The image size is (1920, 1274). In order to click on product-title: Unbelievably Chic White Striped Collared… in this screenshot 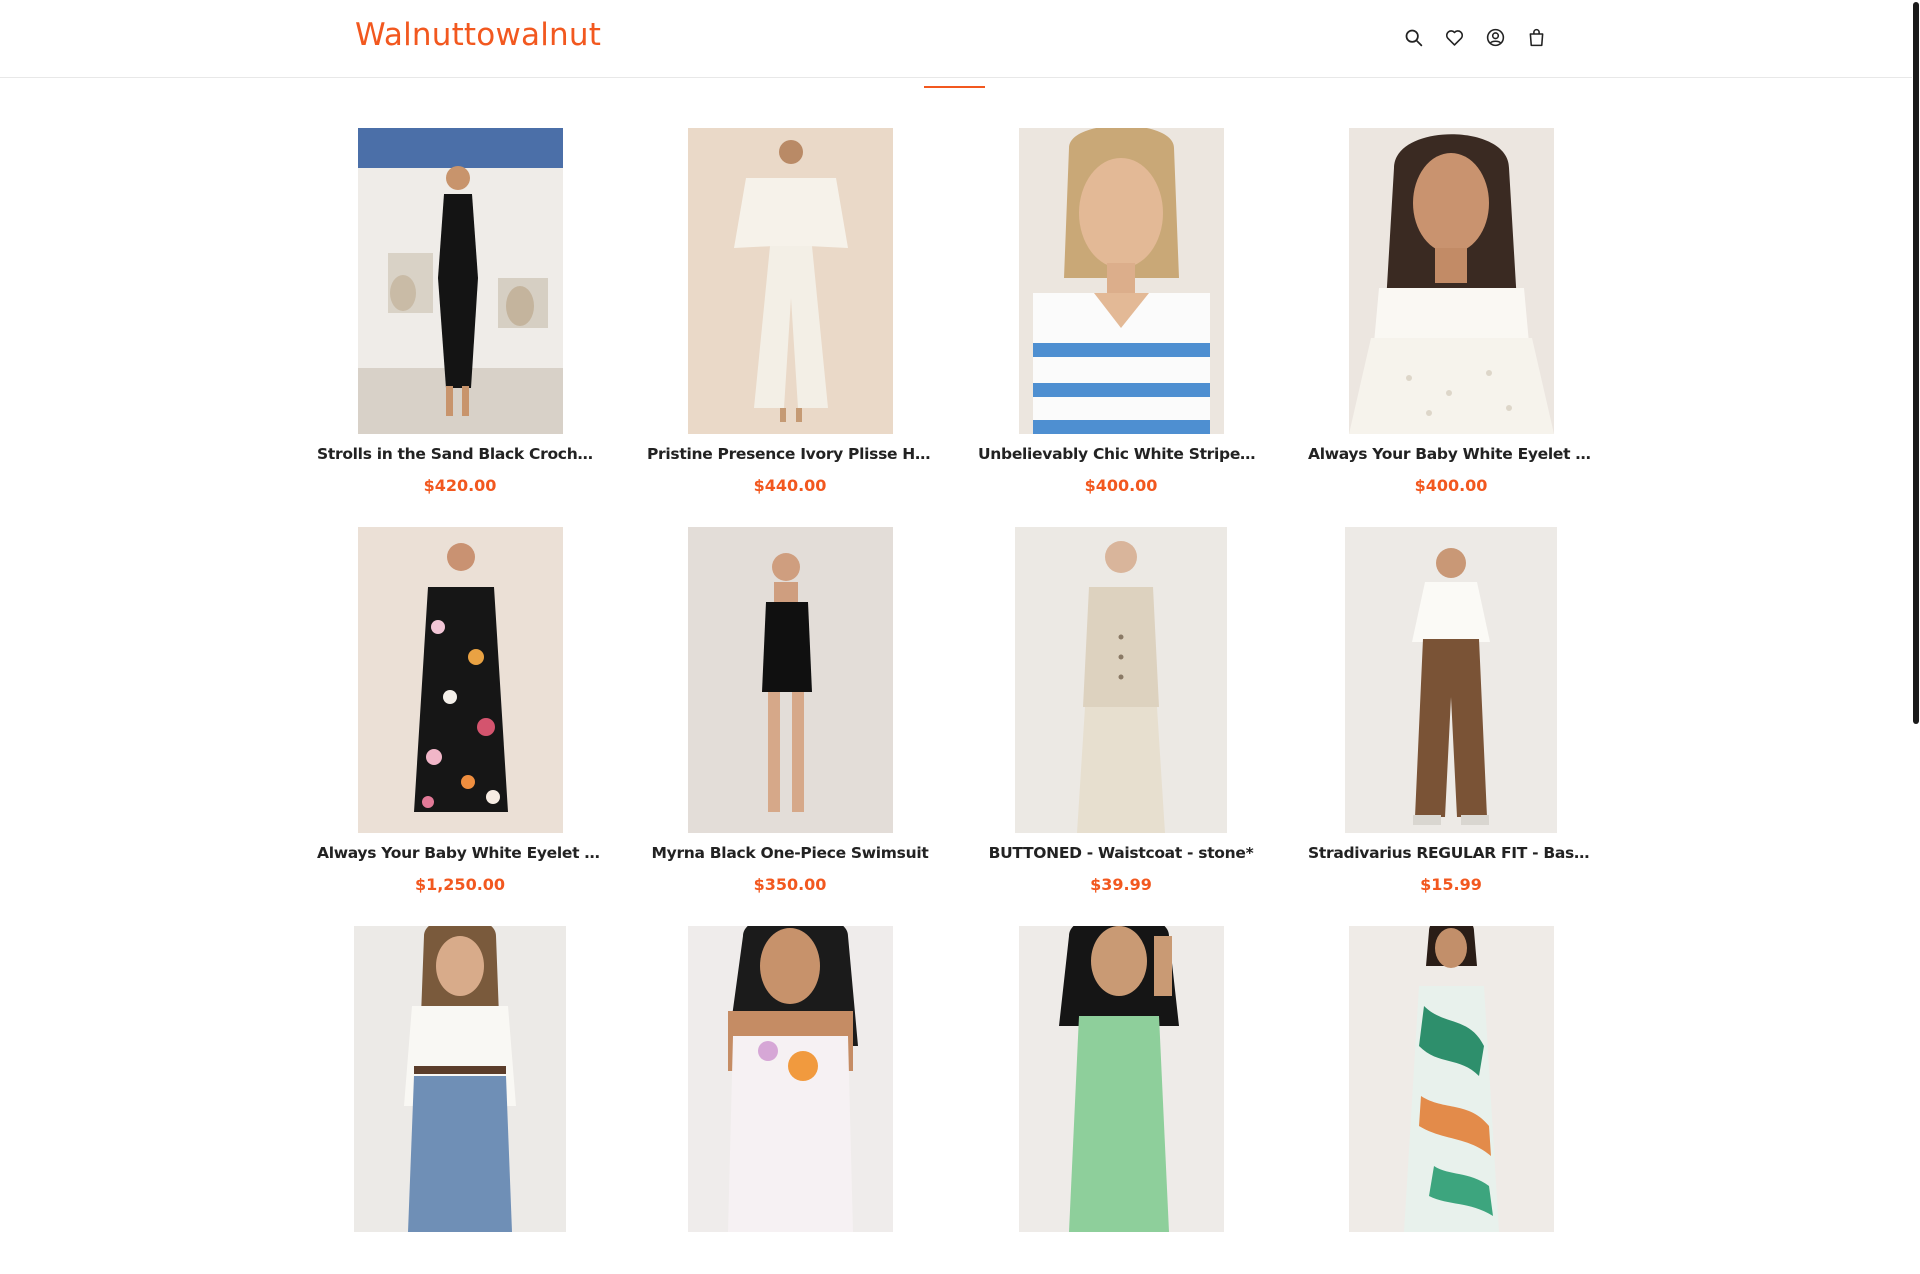, I will do `click(1121, 456)`.